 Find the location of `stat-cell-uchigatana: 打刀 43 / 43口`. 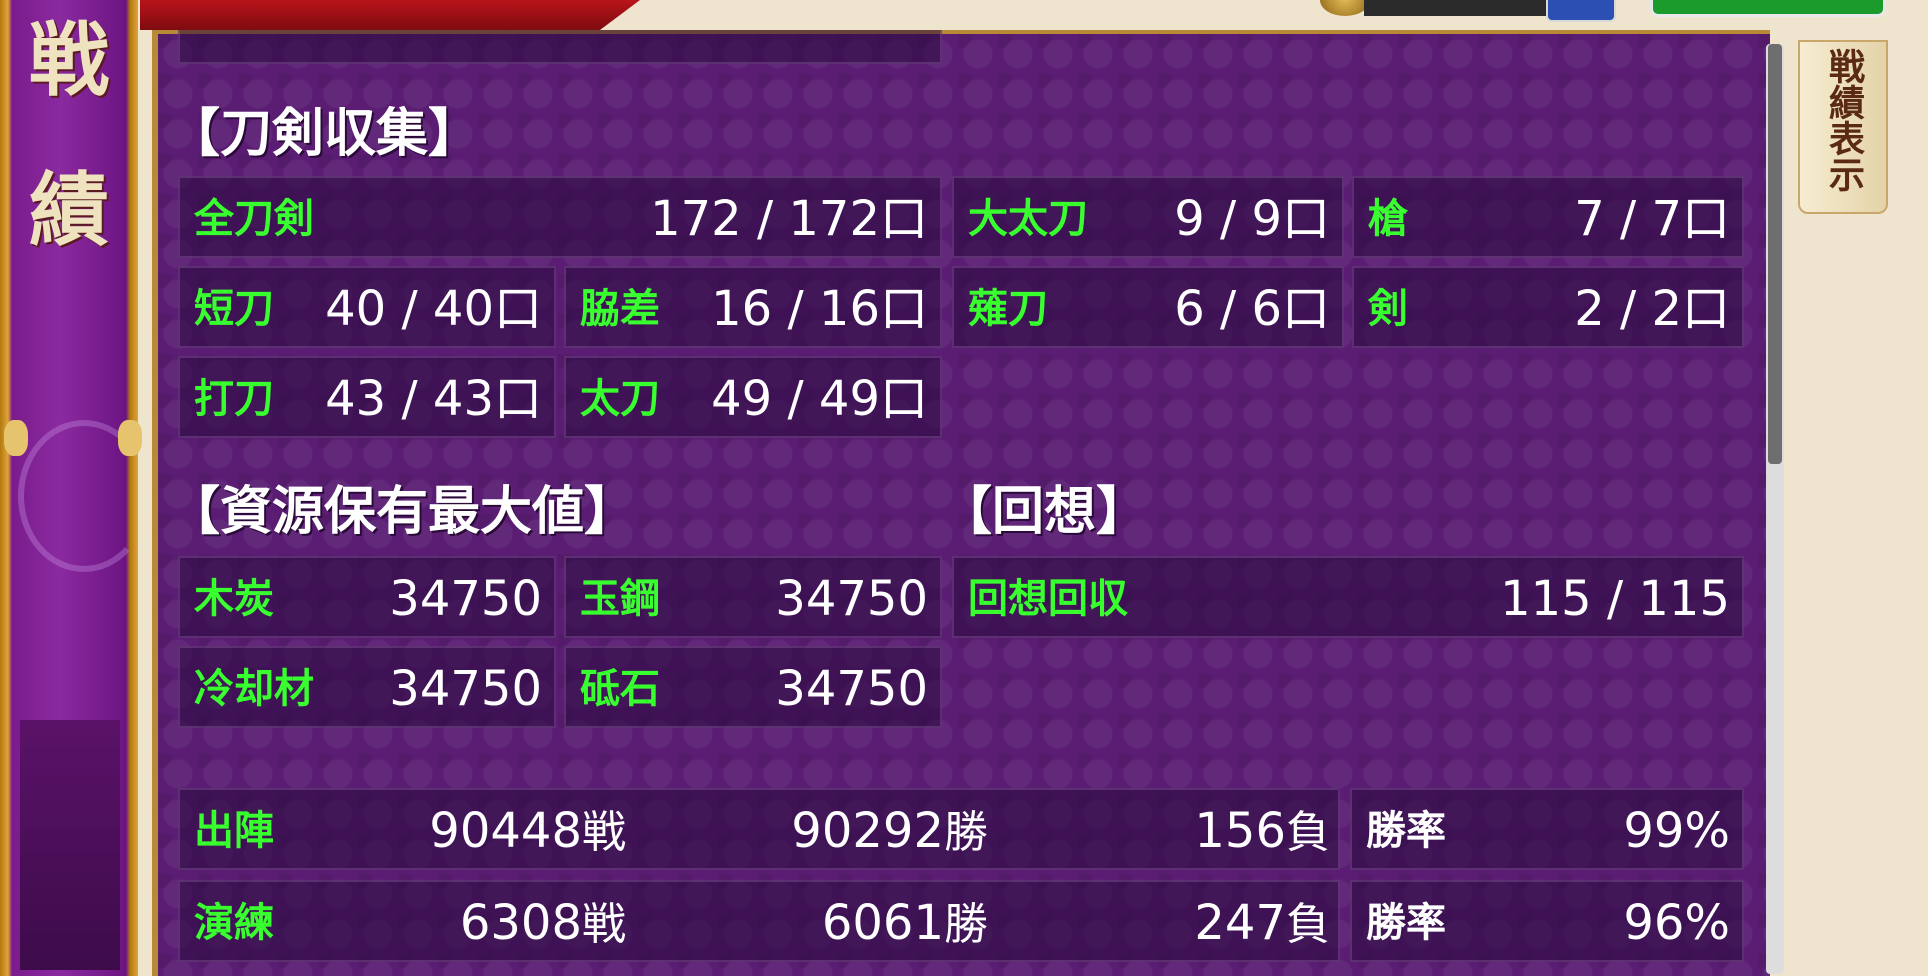

stat-cell-uchigatana: 打刀 43 / 43口 is located at coordinates (367, 397).